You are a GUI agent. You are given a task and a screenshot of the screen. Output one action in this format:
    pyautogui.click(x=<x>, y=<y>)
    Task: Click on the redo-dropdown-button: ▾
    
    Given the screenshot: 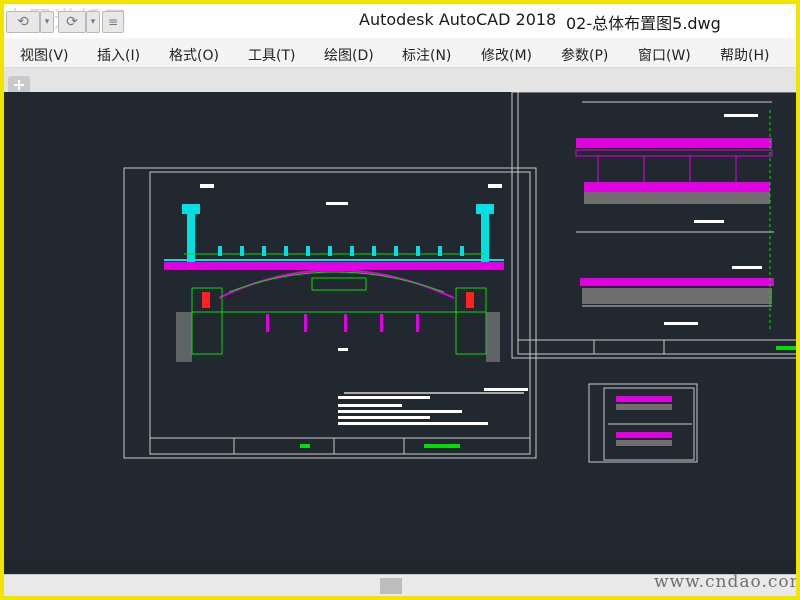 What is the action you would take?
    pyautogui.click(x=93, y=22)
    